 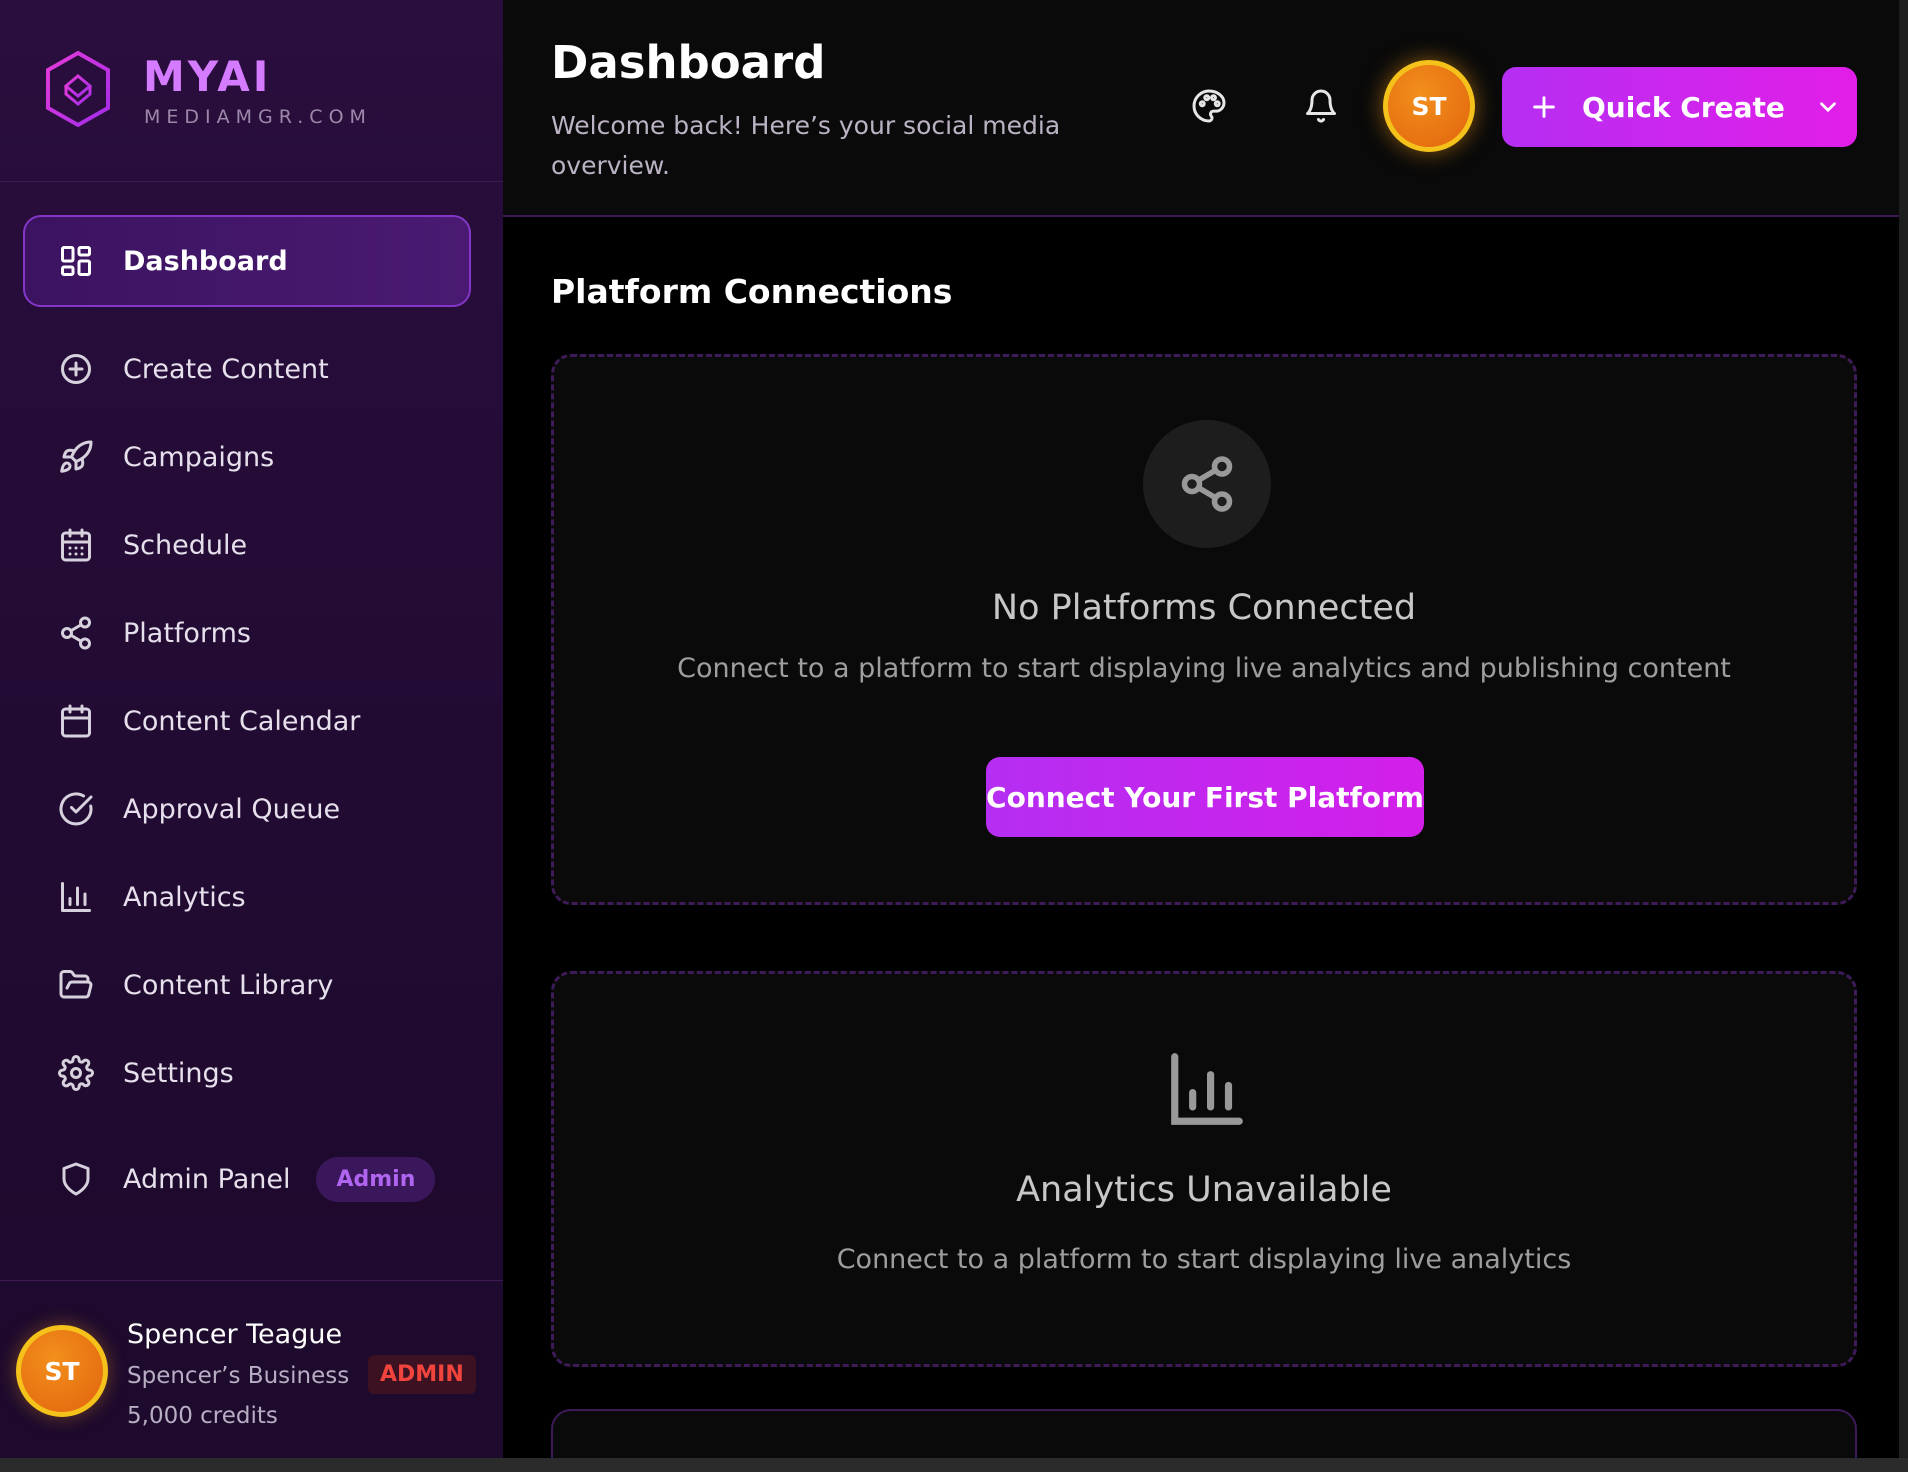 I want to click on empty-title: No Platforms Connected, so click(x=1204, y=608).